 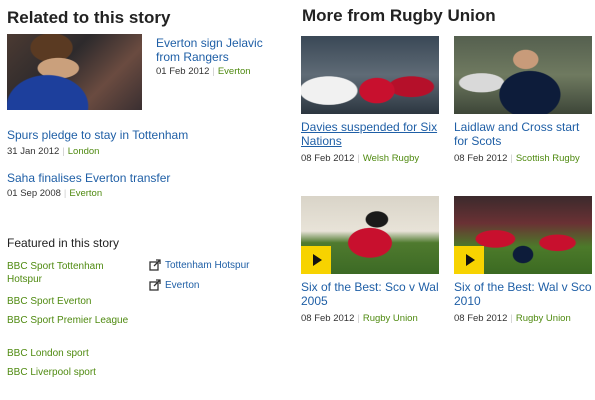 What do you see at coordinates (147, 178) in the screenshot?
I see `story-link: Saha finalises Everton transfer` at bounding box center [147, 178].